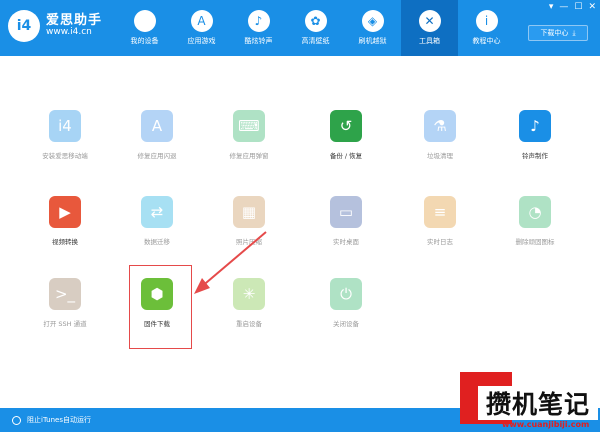  I want to click on tool-label: 实时日志, so click(440, 242).